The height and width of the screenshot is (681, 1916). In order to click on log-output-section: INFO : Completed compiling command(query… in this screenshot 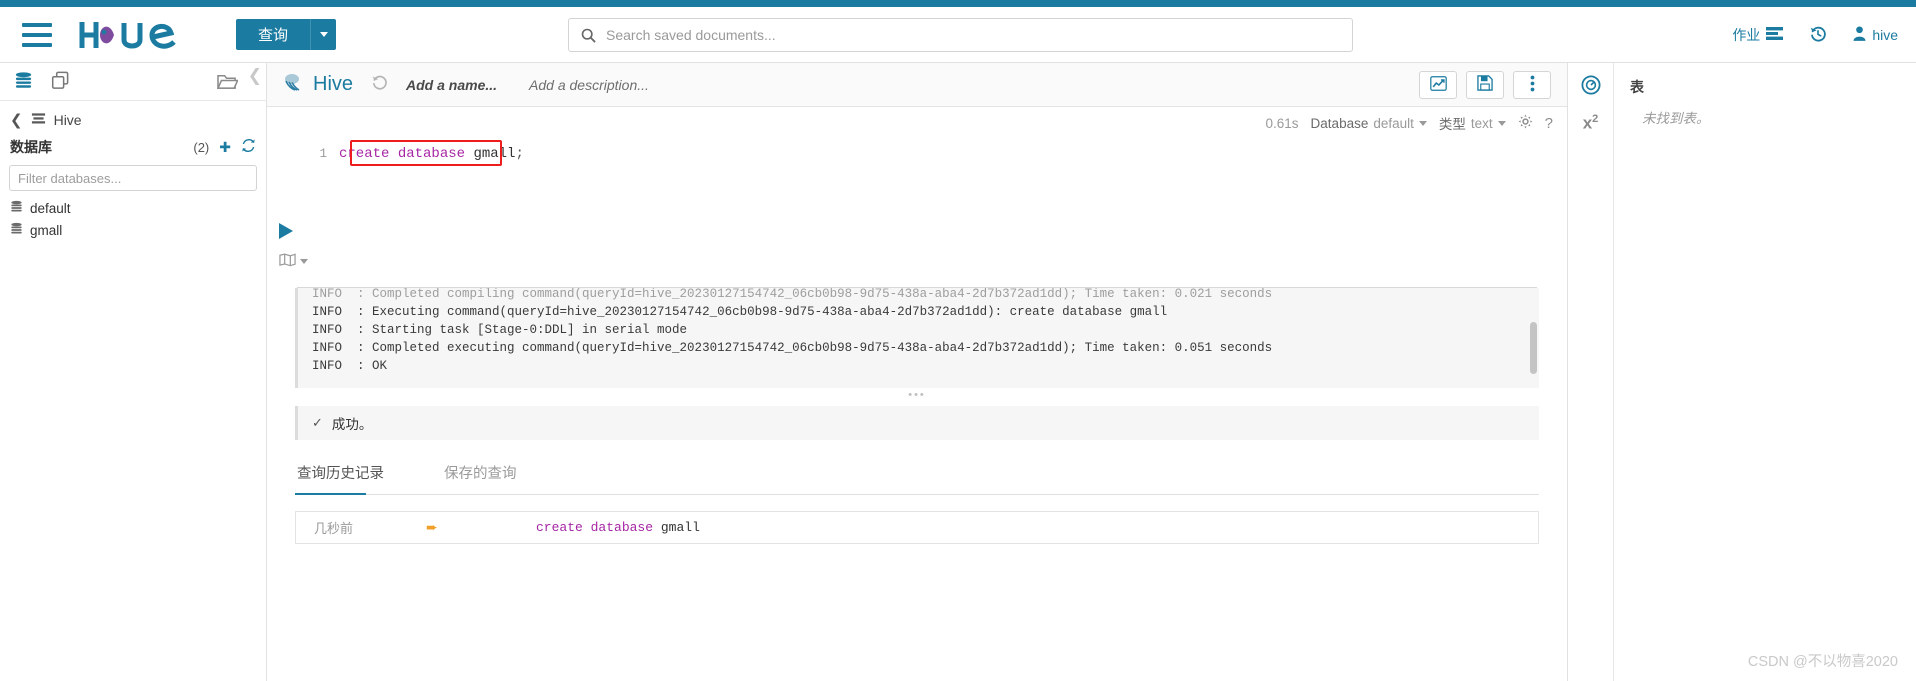, I will do `click(917, 344)`.